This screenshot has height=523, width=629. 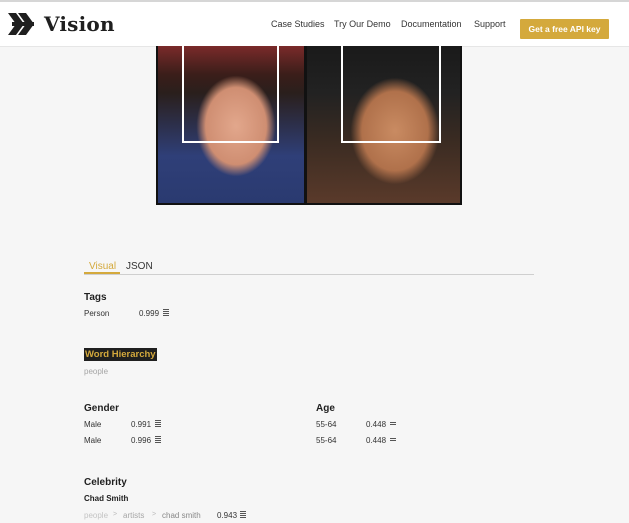 I want to click on celebrity-path-people: people, so click(x=96, y=515).